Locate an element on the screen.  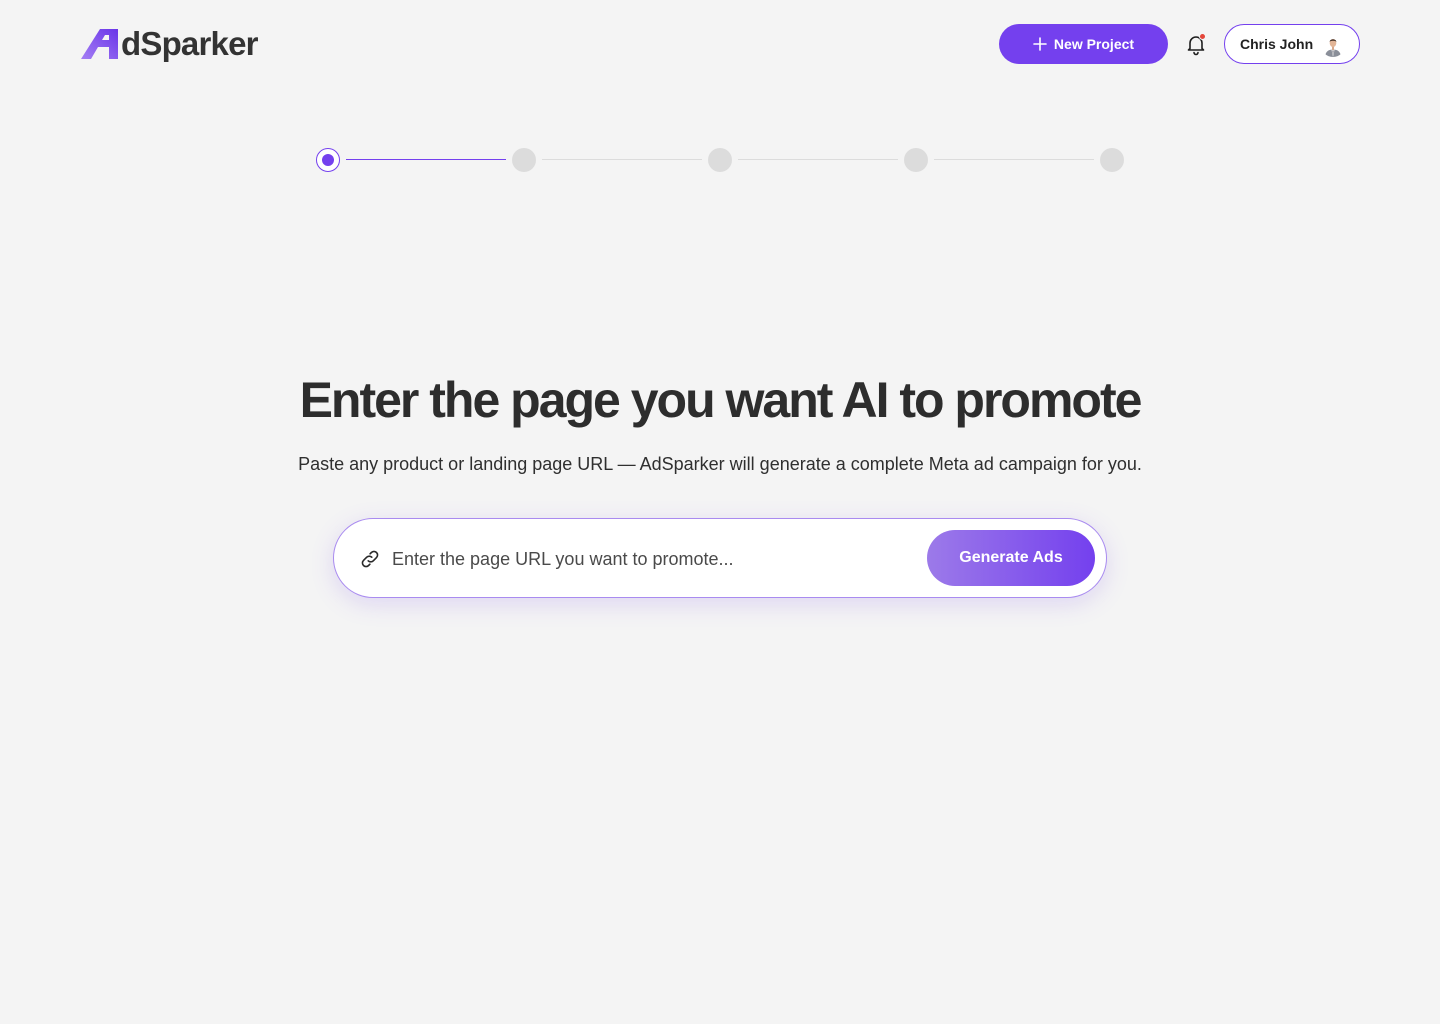
avatar-image is located at coordinates (1333, 45).